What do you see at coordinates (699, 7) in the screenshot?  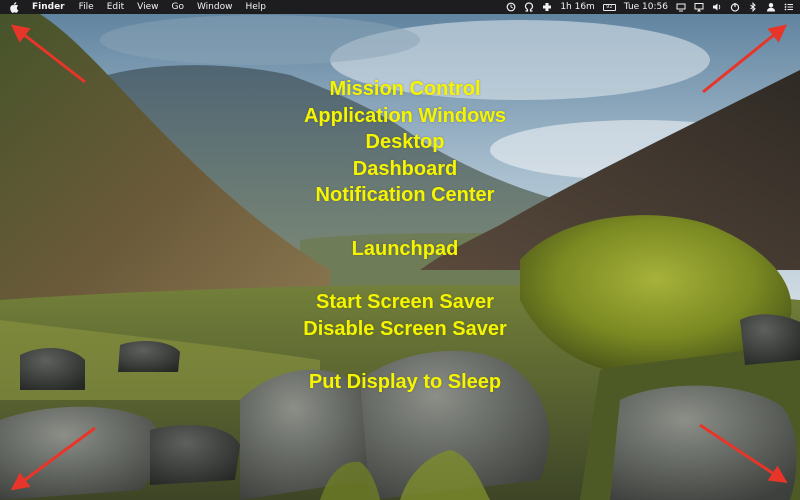 I see `airplay-icon` at bounding box center [699, 7].